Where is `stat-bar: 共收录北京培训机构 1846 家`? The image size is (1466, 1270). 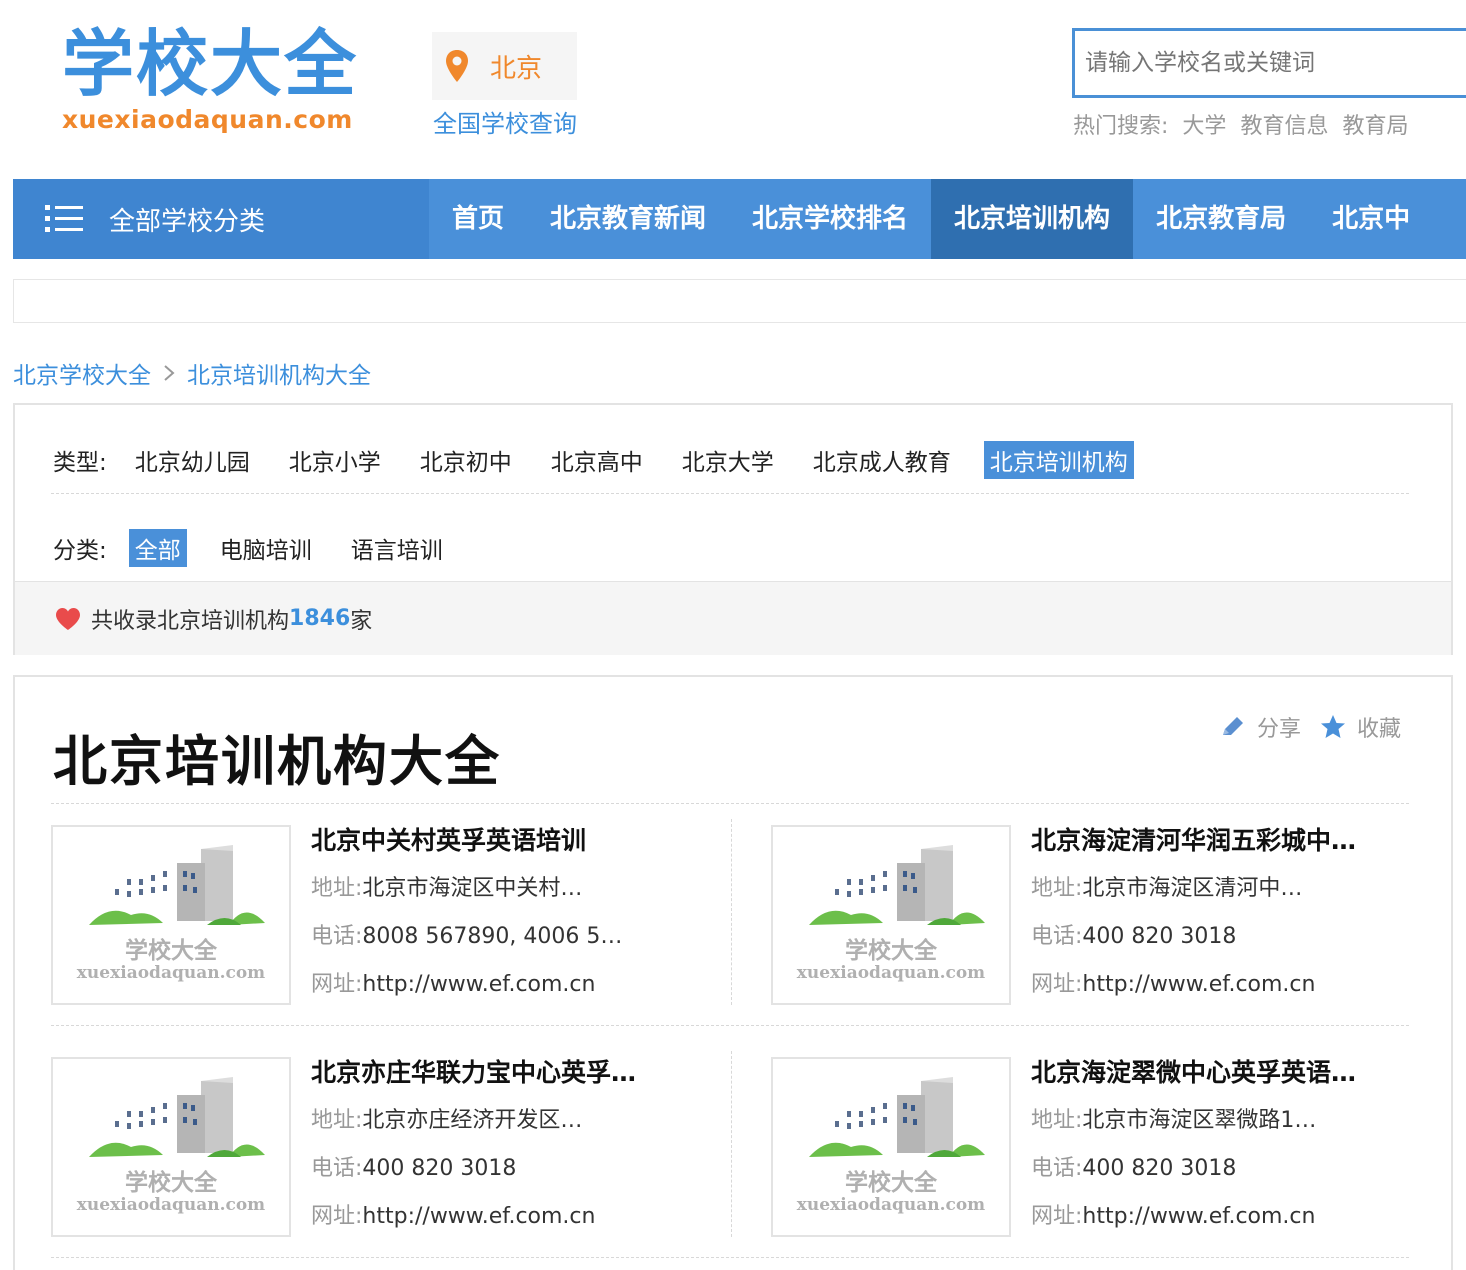 stat-bar: 共收录北京培训机构 1846 家 is located at coordinates (733, 618).